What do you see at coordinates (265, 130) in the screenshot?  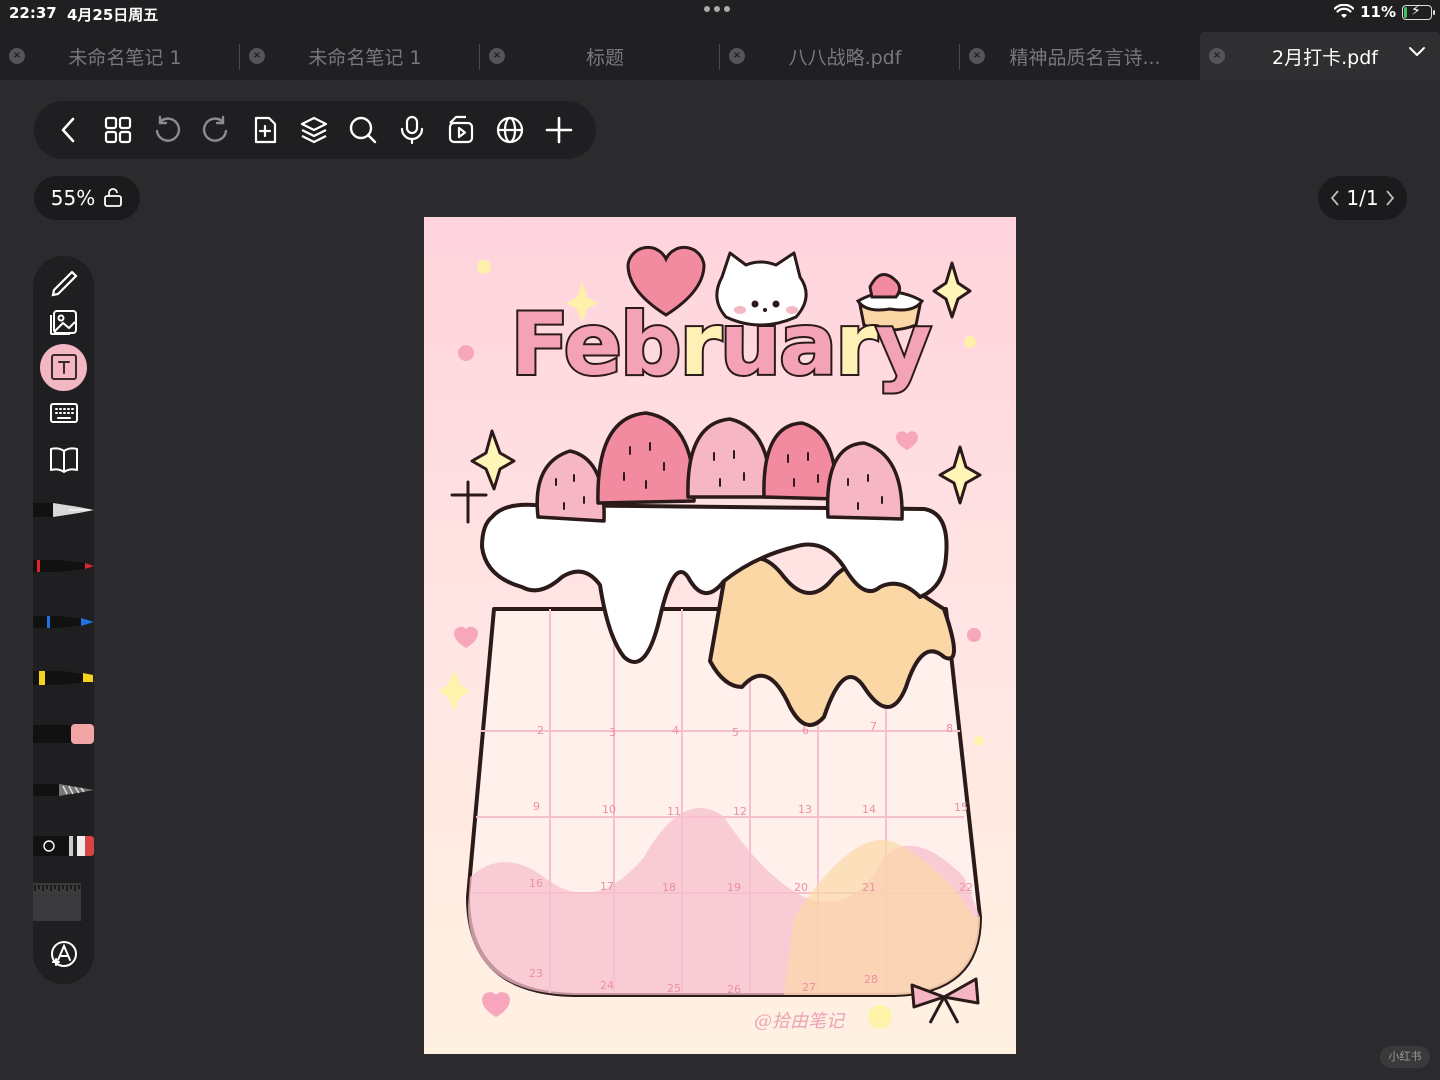 I see `add-page-icon` at bounding box center [265, 130].